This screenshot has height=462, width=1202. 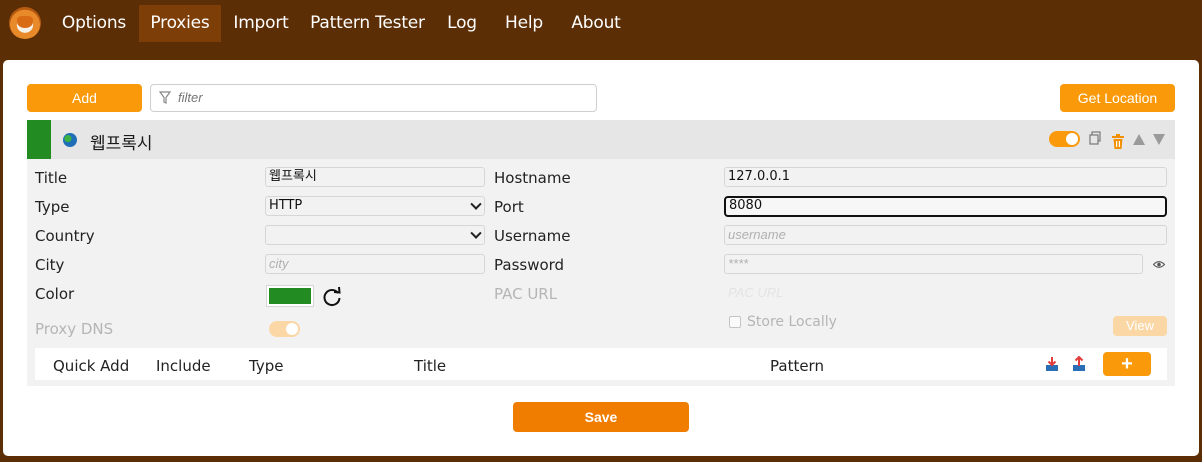 I want to click on pattern-header-row: Quick Add Include Type Title Pattern +, so click(x=601, y=364).